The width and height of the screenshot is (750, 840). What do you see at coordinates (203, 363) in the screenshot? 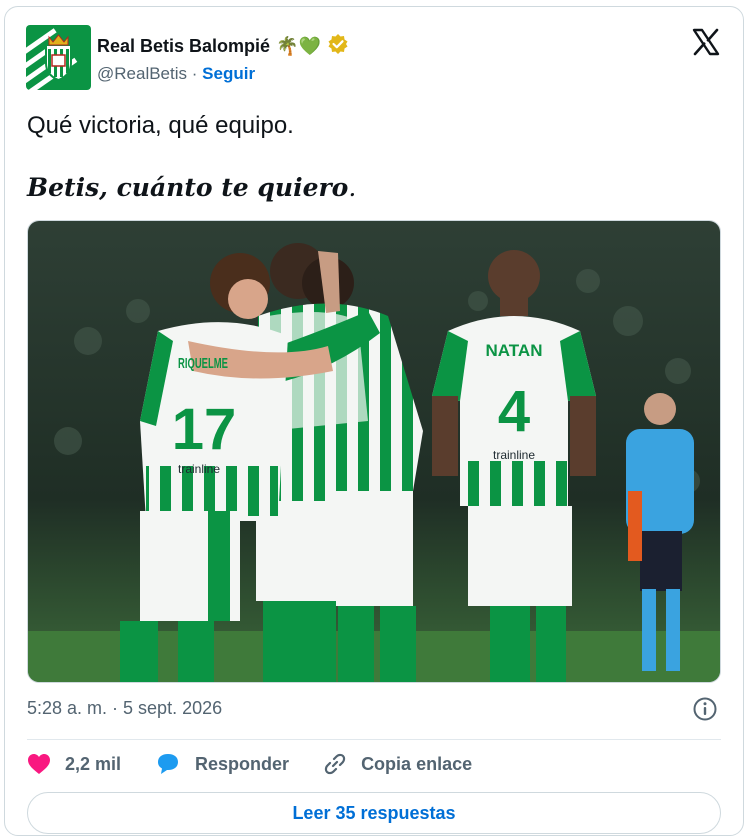
I see `riquelme-name: RIQUELME` at bounding box center [203, 363].